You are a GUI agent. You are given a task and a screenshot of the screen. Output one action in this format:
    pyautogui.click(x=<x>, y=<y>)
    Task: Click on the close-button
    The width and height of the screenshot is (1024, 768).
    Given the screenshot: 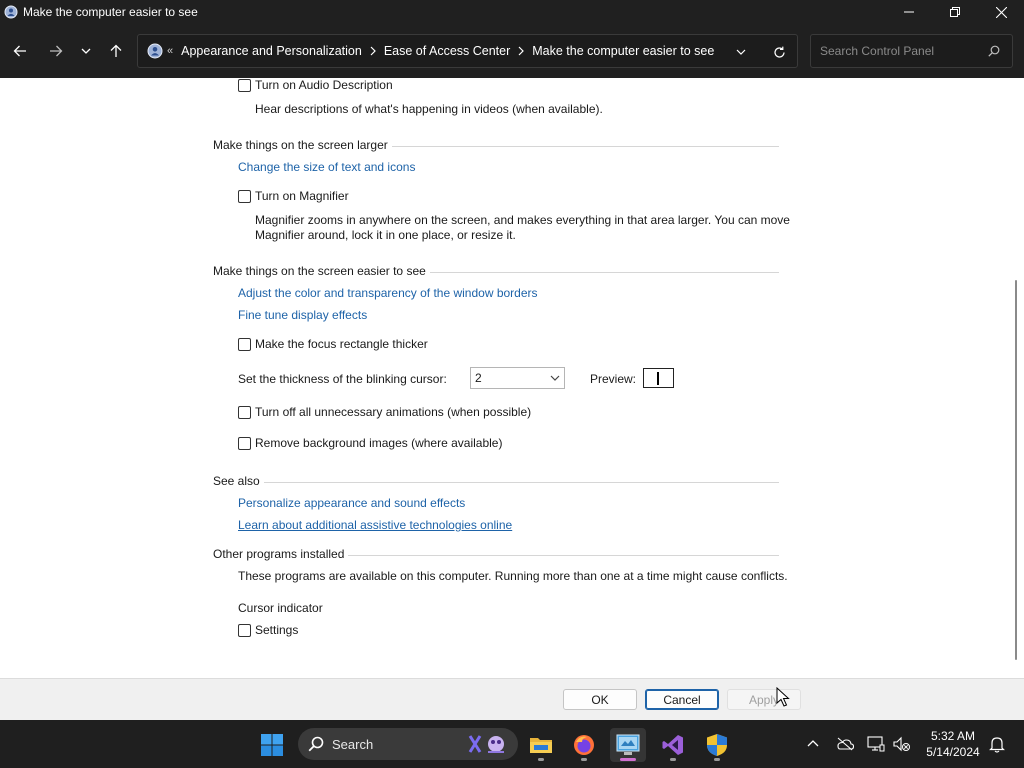 What is the action you would take?
    pyautogui.click(x=1001, y=12)
    